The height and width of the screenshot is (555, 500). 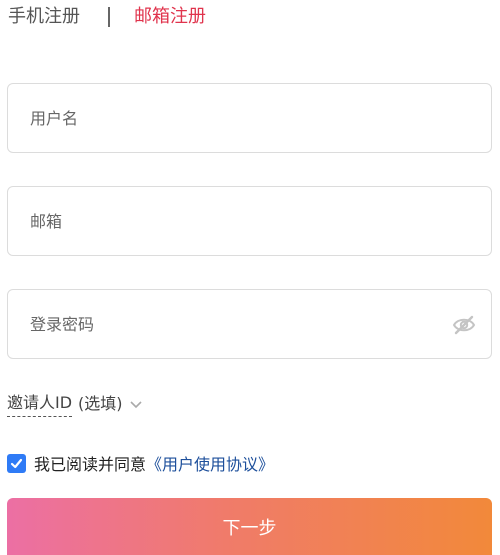 I want to click on chevron-down-icon, so click(x=135, y=405).